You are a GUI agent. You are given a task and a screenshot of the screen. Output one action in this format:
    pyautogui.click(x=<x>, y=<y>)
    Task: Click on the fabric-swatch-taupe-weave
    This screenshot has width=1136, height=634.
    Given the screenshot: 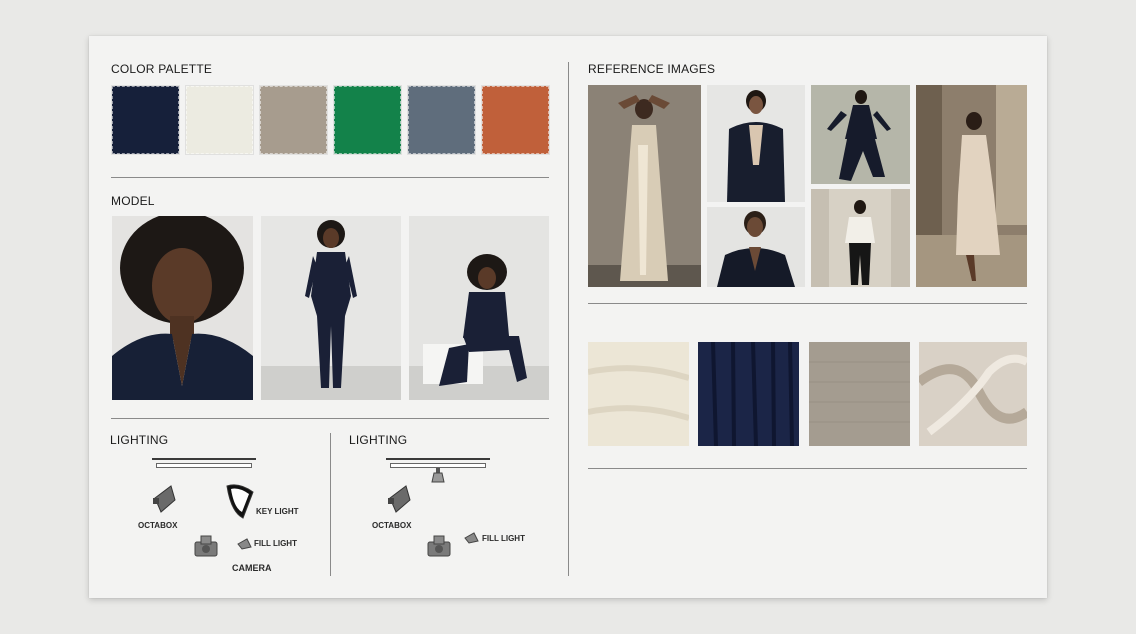 What is the action you would take?
    pyautogui.click(x=859, y=394)
    